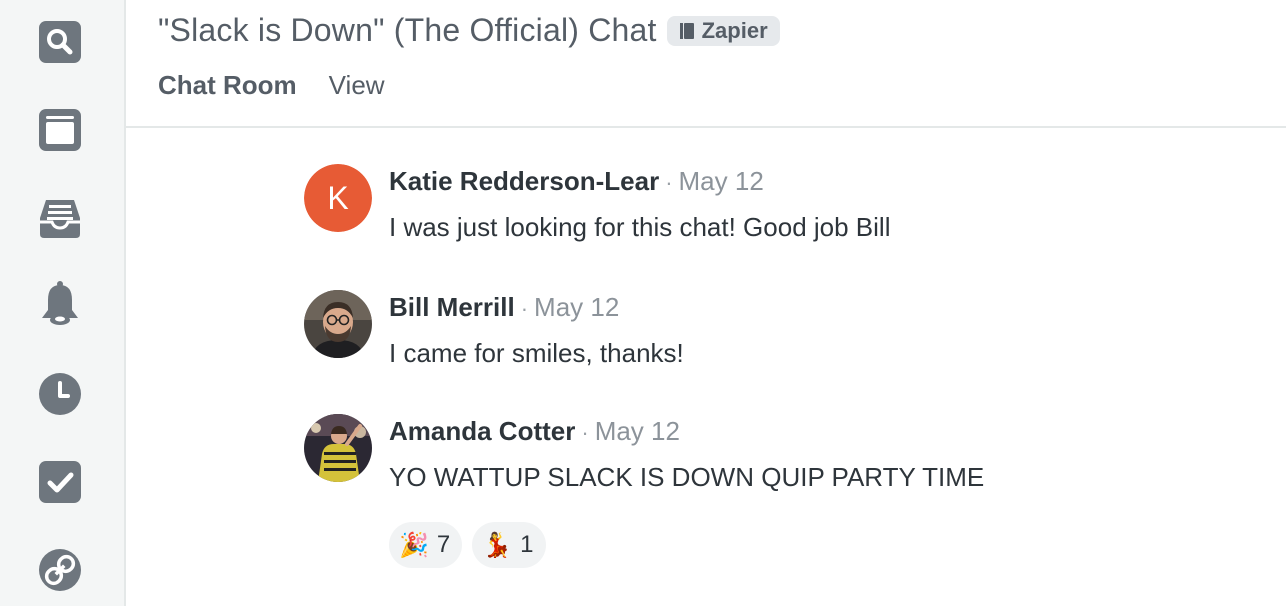  Describe the element at coordinates (407, 30) in the screenshot. I see `chat-title: "Slack is Down" (The Official) Chat` at that location.